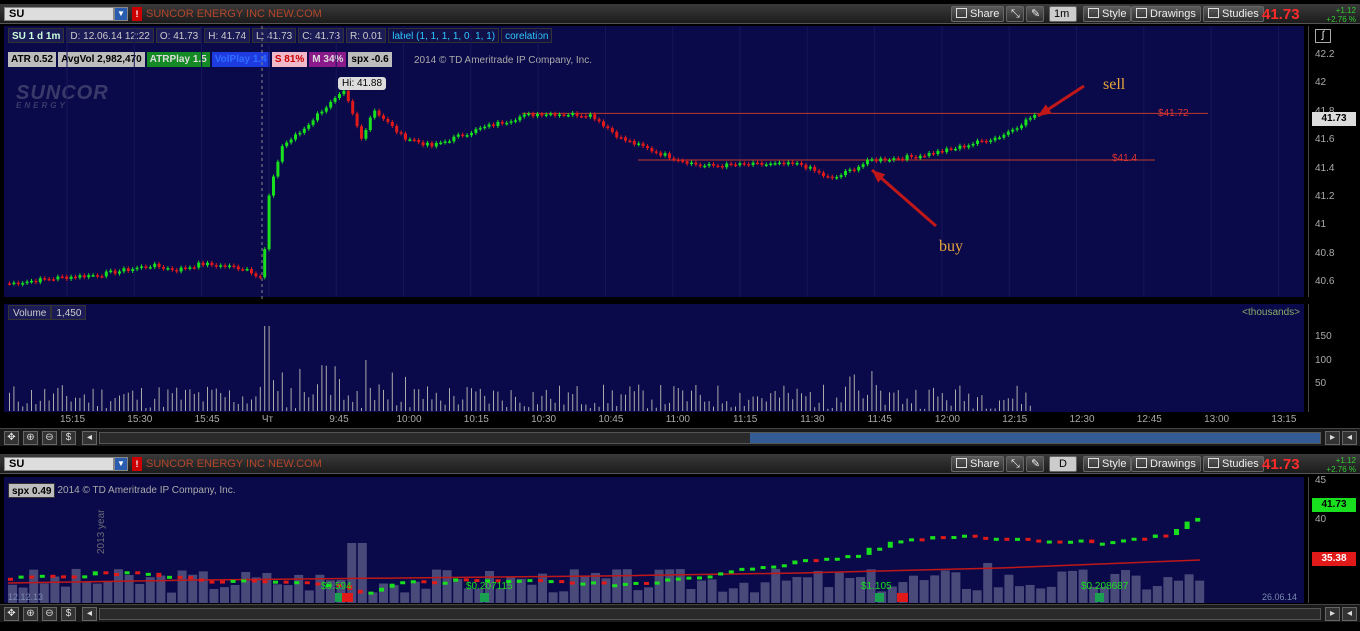 The height and width of the screenshot is (631, 1360). I want to click on scroll-thumb, so click(1035, 438).